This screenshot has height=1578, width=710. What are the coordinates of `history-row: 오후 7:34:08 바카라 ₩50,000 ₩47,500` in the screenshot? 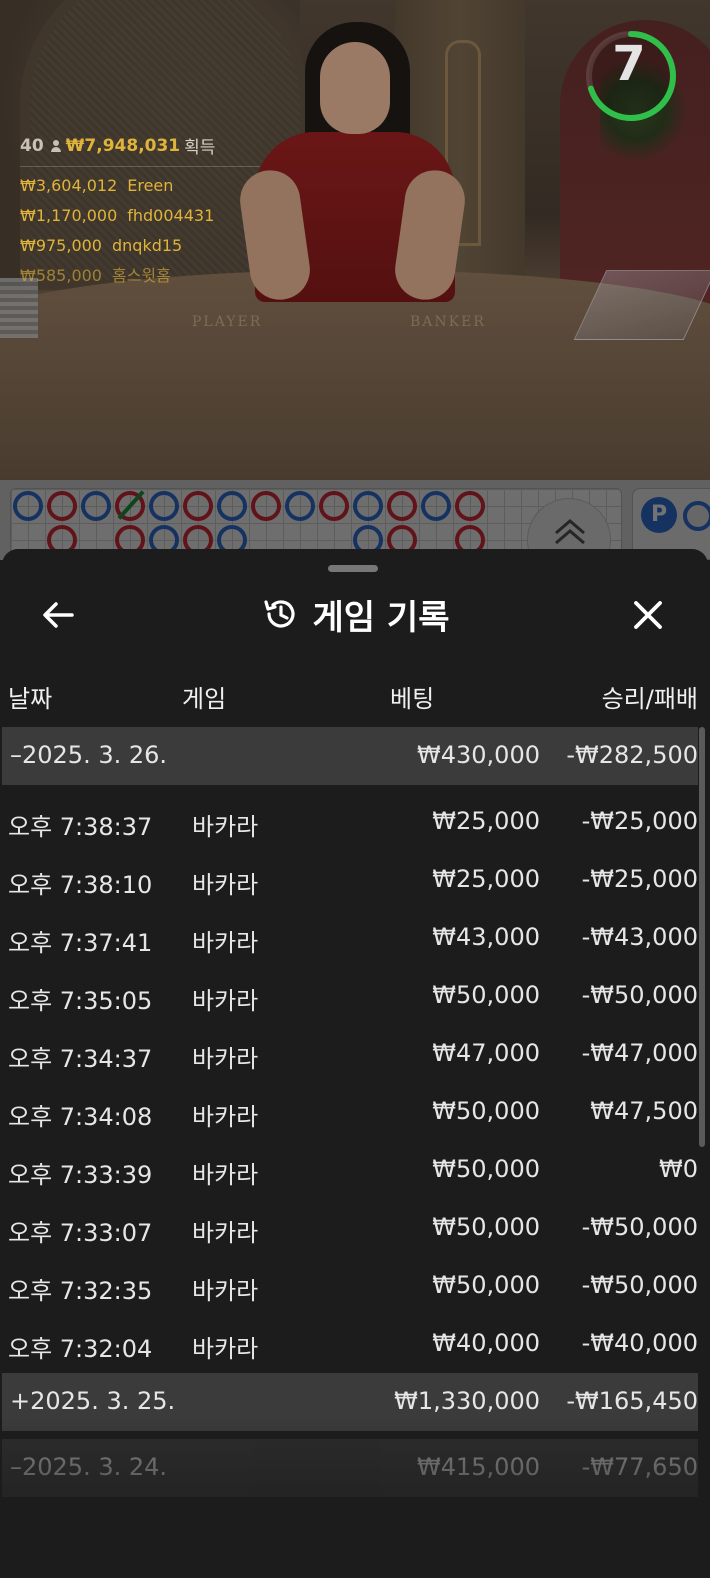 It's located at (350, 1112).